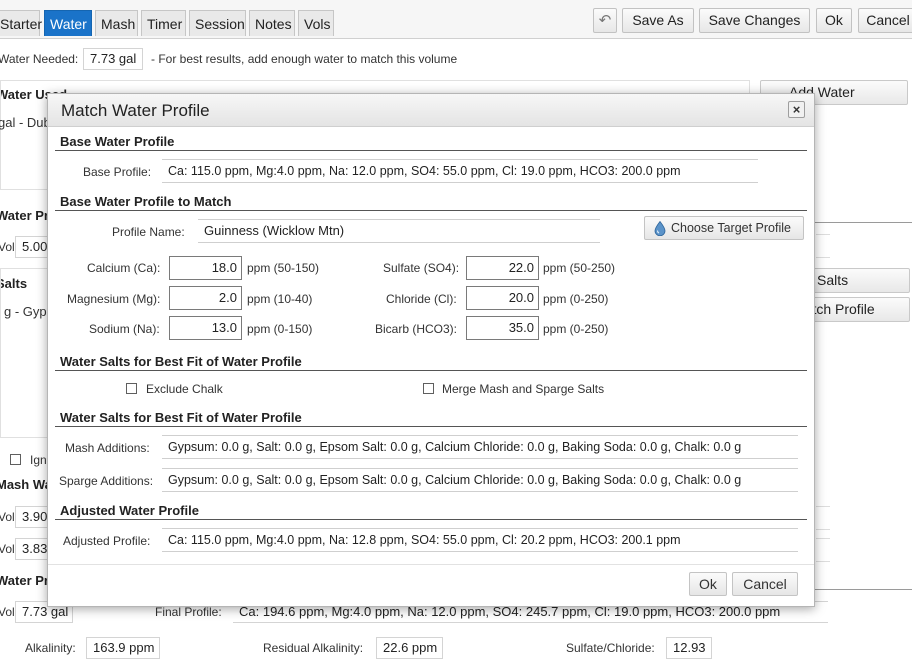 The width and height of the screenshot is (912, 661). Describe the element at coordinates (409, 648) in the screenshot. I see `residual-alkalinity-value: 22.6 ppm` at that location.